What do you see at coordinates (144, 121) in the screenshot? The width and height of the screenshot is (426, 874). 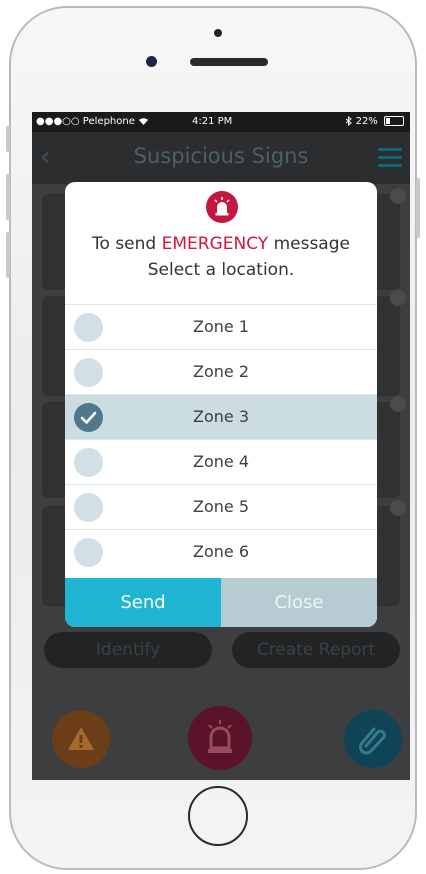 I see `wifi-icon` at bounding box center [144, 121].